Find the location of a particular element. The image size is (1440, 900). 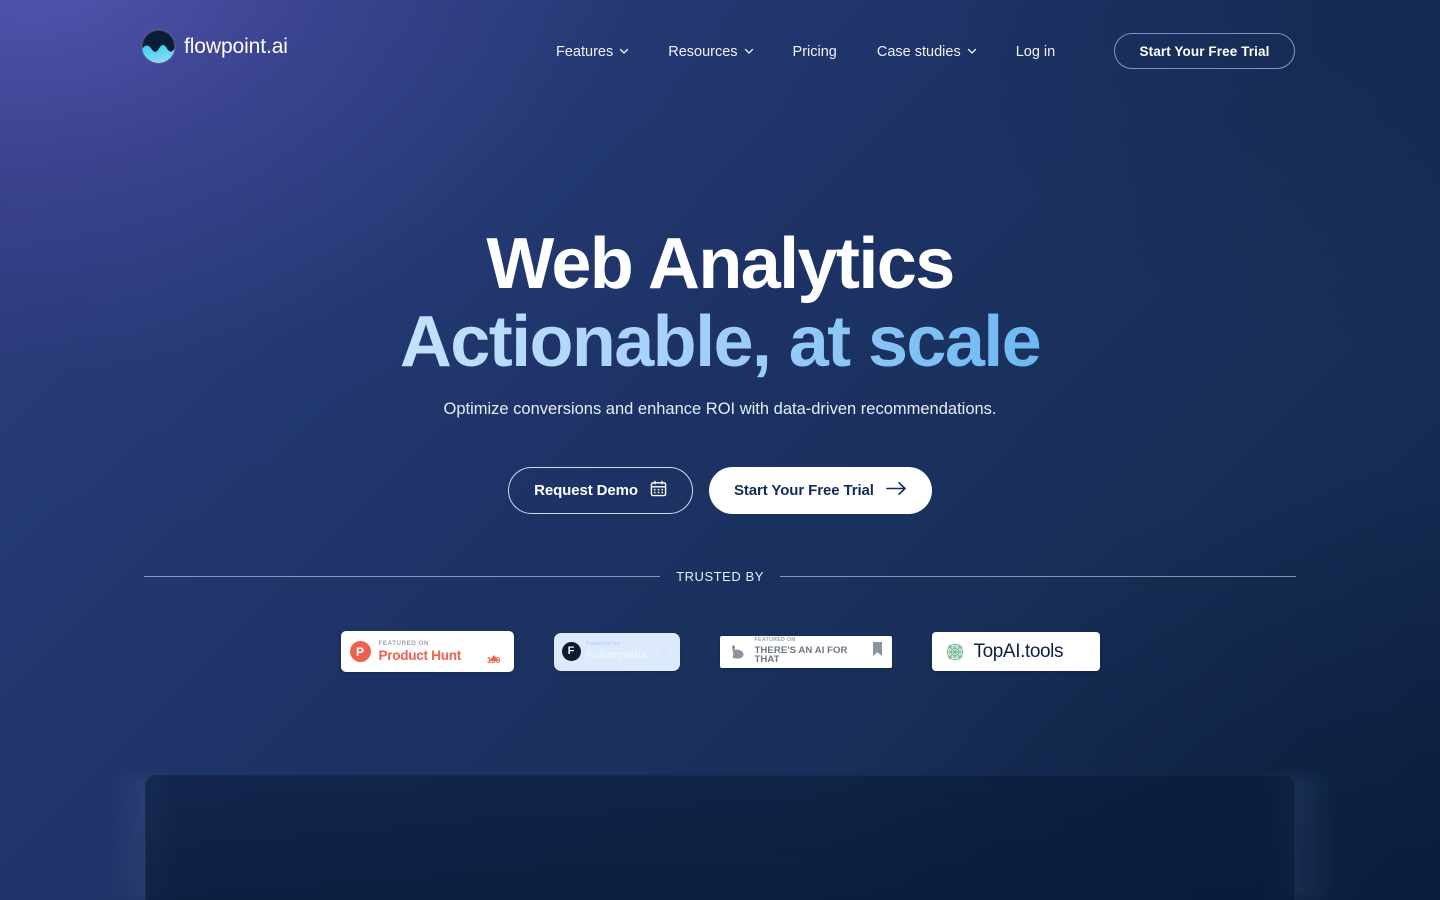

request-demo-label: Request Demo is located at coordinates (586, 490).